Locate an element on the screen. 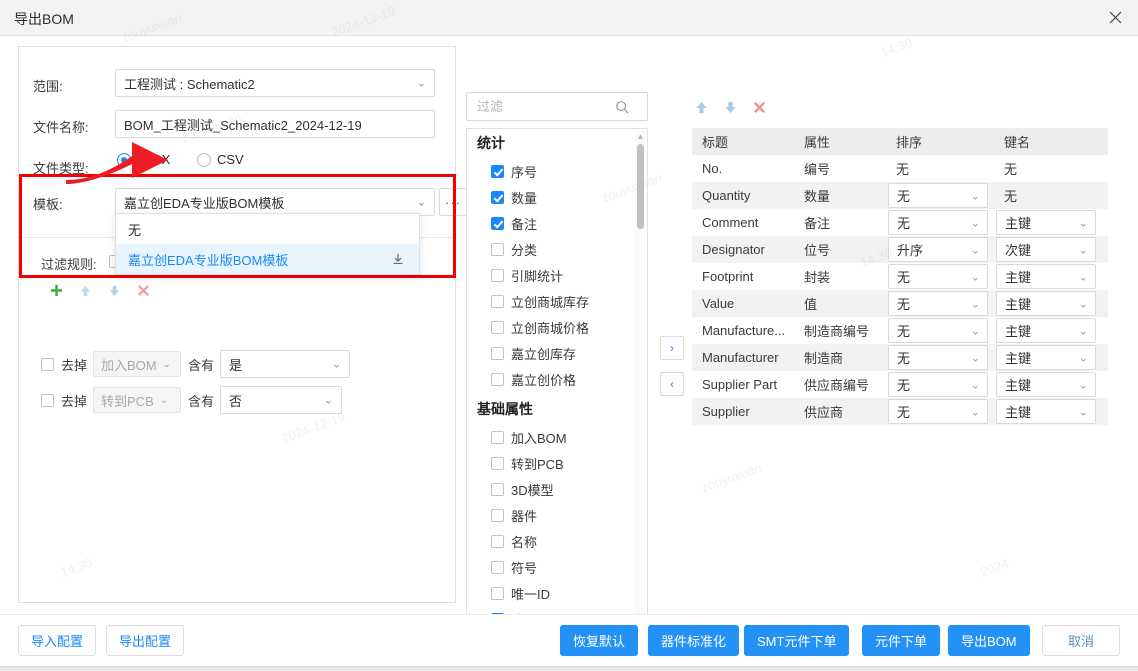  rule-field-select: 加入BOM ⌄ is located at coordinates (137, 364).